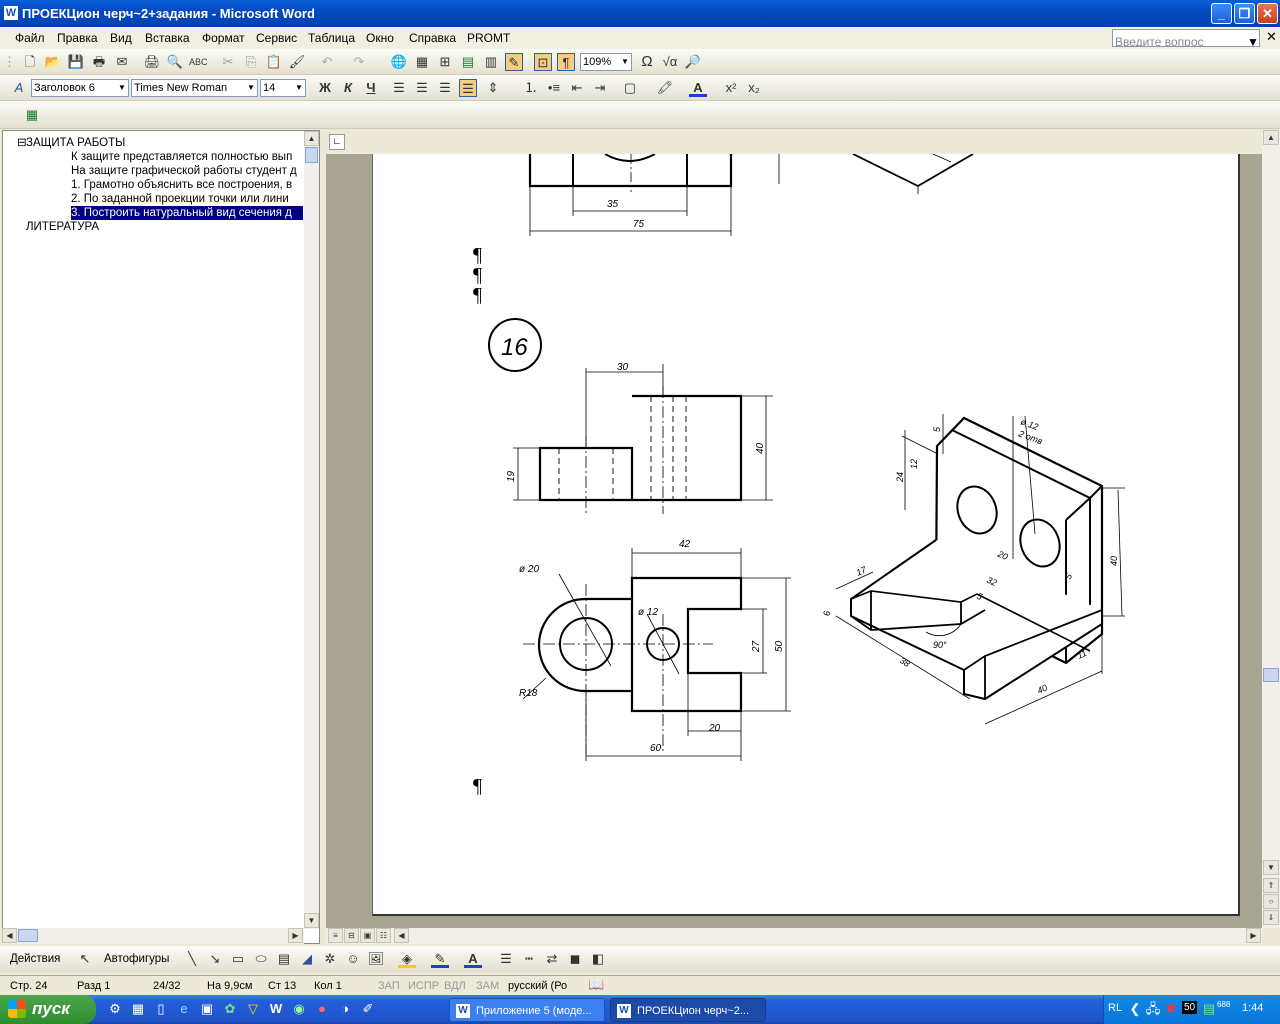  I want to click on 3d-icon: ◧, so click(598, 959).